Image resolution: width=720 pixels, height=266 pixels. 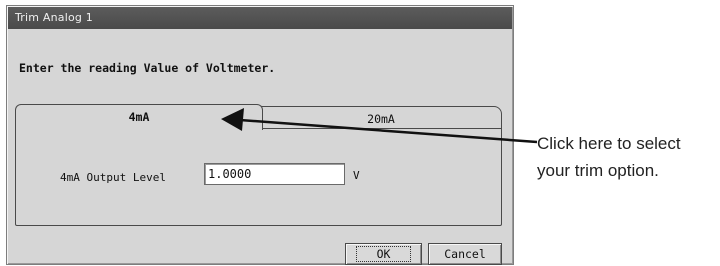 I want to click on cancel-button: Cancel, so click(x=465, y=254).